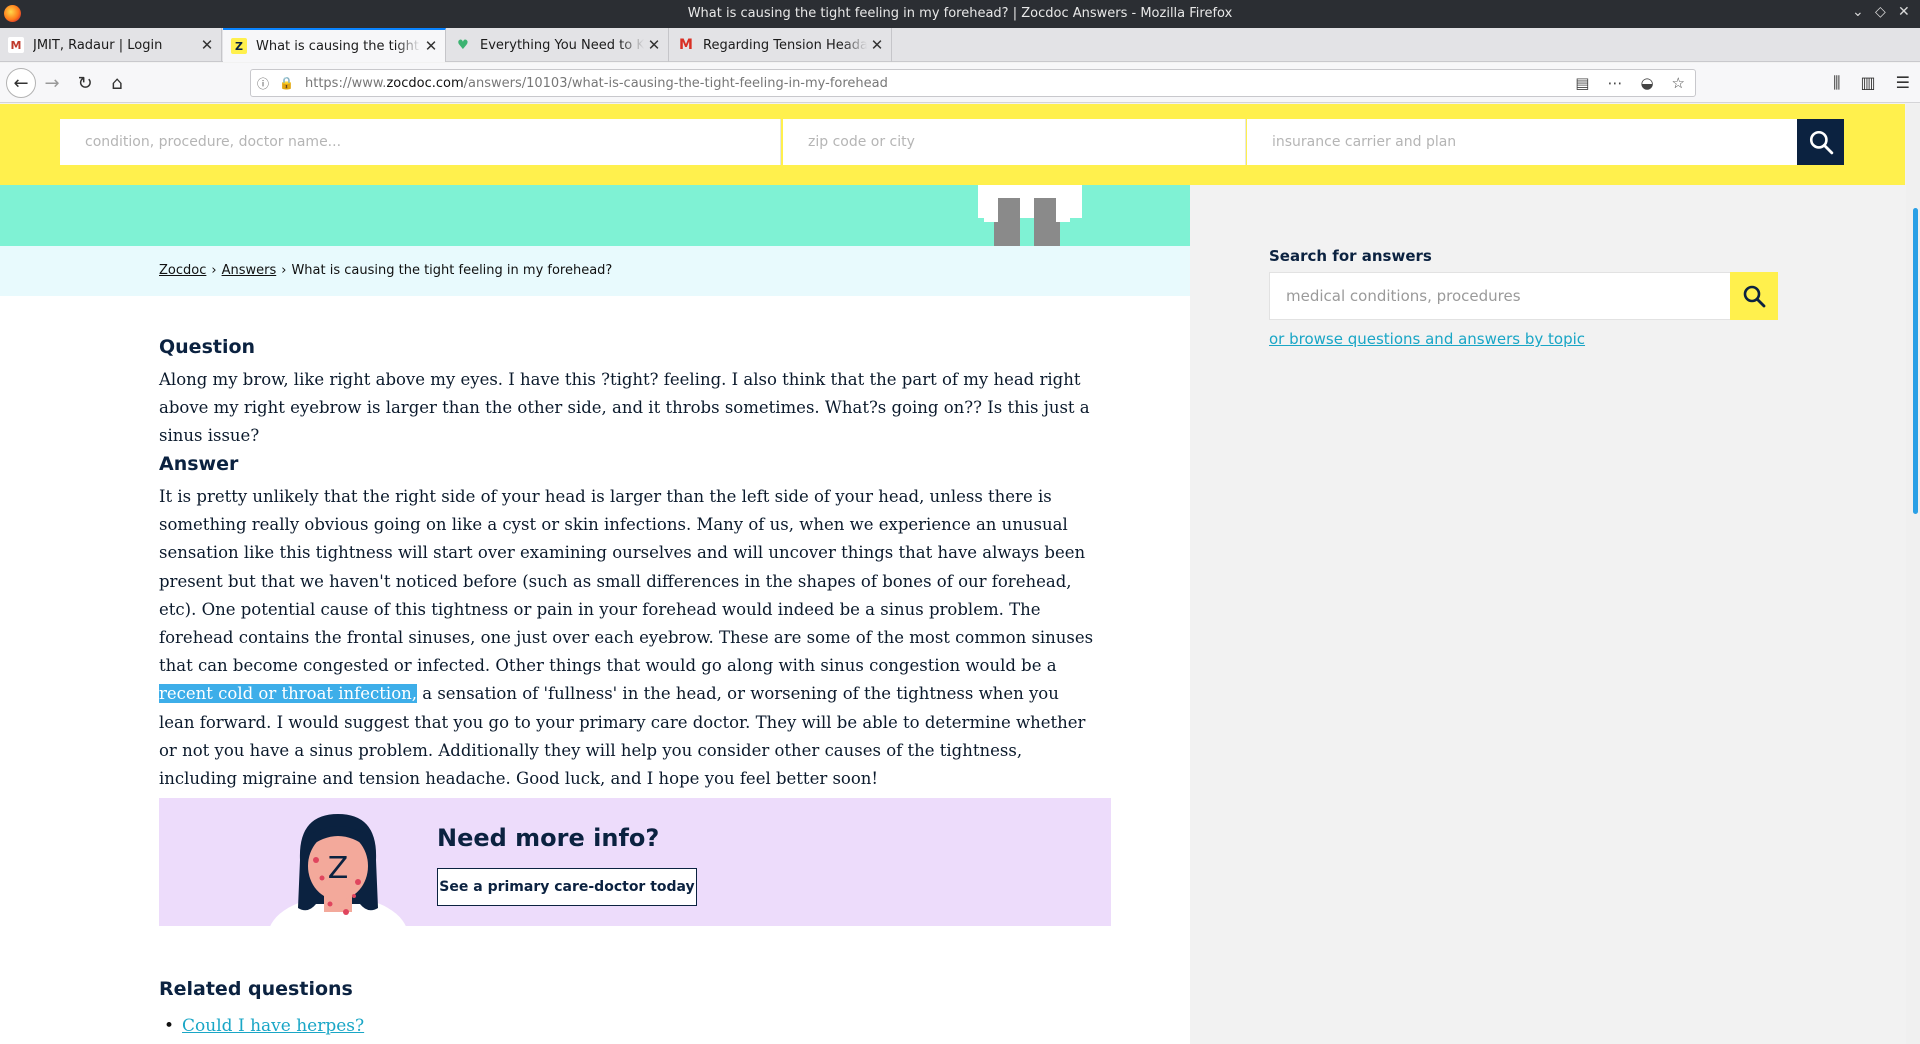 The width and height of the screenshot is (1920, 1044). What do you see at coordinates (199, 464) in the screenshot?
I see `answer-heading: Answer` at bounding box center [199, 464].